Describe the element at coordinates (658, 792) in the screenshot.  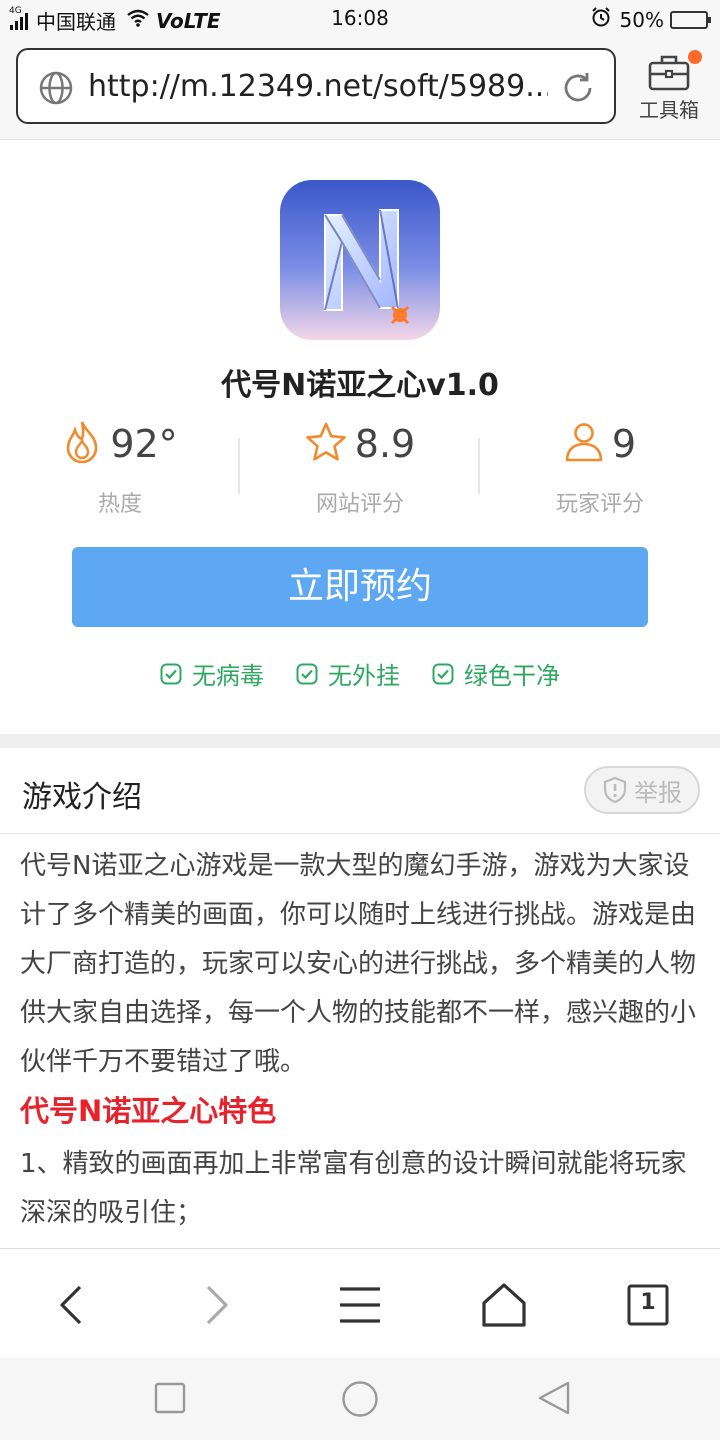
I see `report-label: 举报` at that location.